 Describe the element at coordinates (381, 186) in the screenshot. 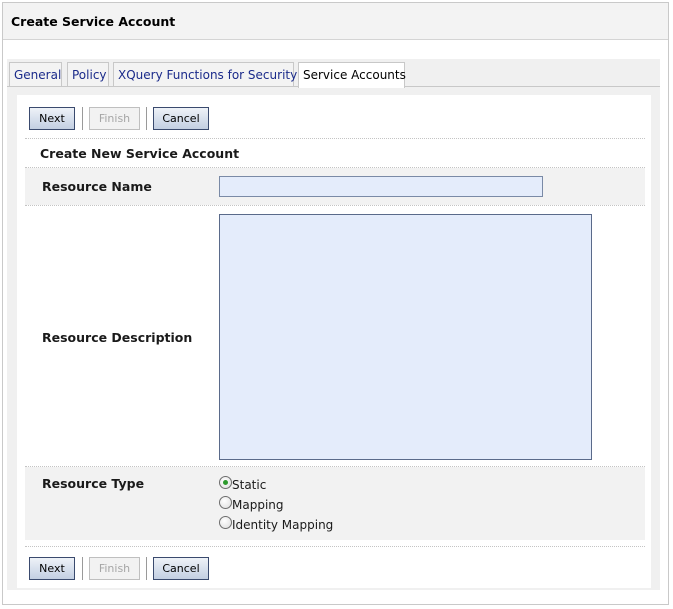

I see `resource-name-input` at that location.